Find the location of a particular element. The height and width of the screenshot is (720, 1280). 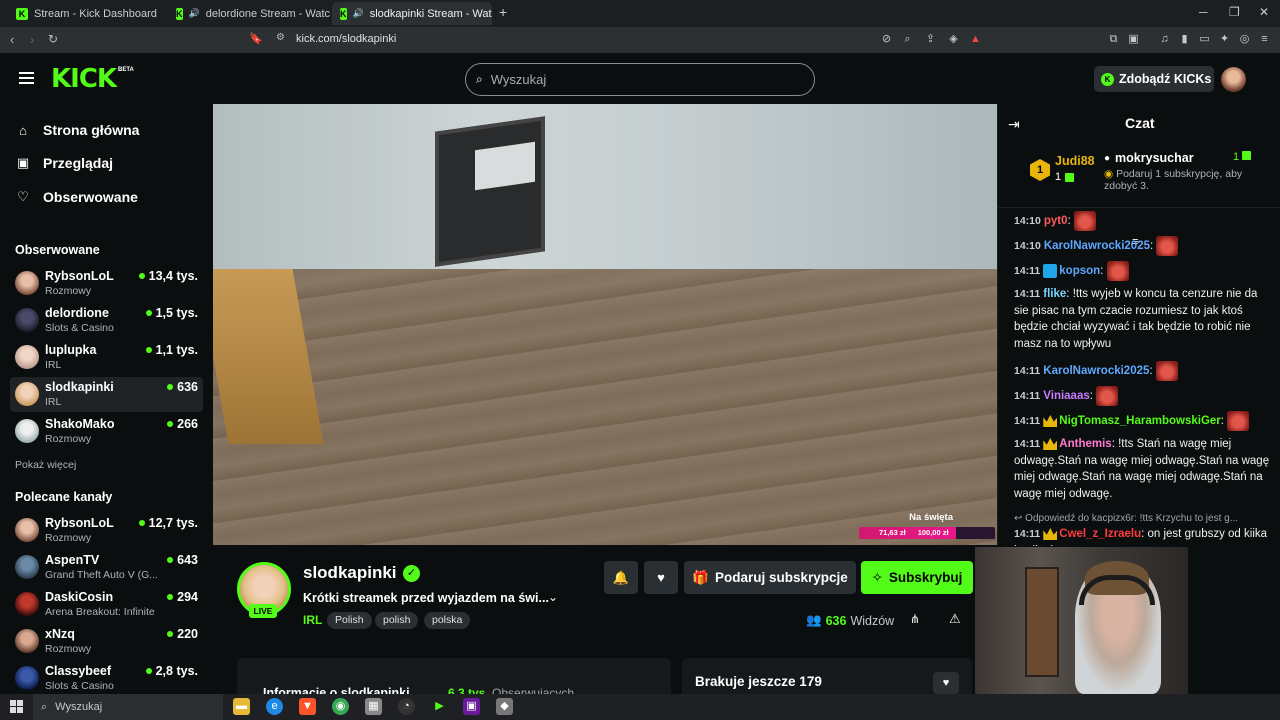

msg-user: Anthemis is located at coordinates (1085, 444).